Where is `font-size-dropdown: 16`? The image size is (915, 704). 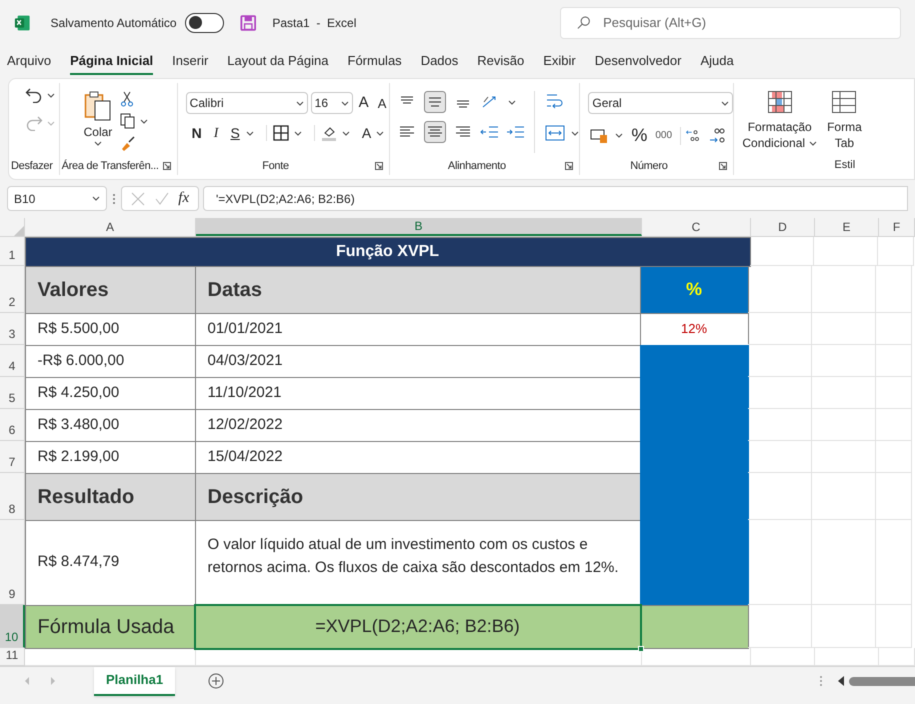 font-size-dropdown: 16 is located at coordinates (331, 103).